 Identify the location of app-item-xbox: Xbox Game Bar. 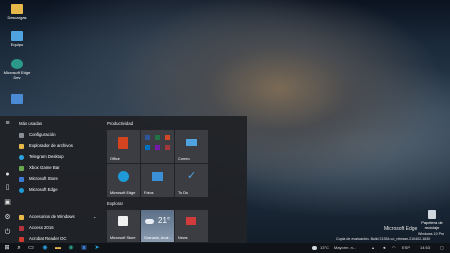
(60, 168).